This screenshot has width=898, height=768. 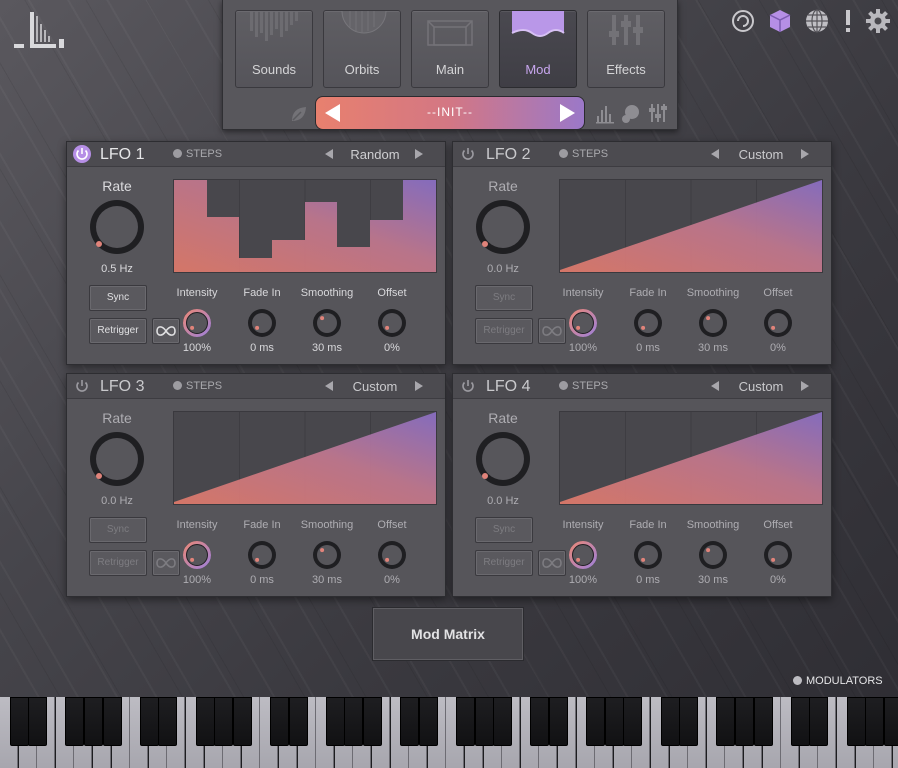 I want to click on tab-sounds: Sounds, so click(x=274, y=49).